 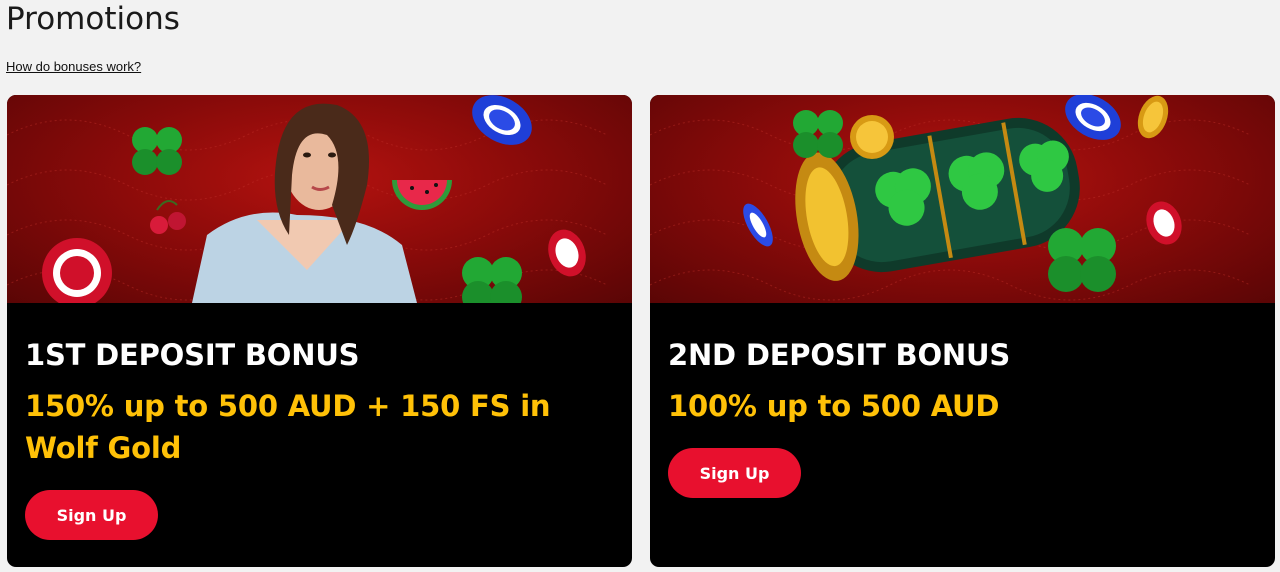 I want to click on woman-illustration, so click(x=304, y=203).